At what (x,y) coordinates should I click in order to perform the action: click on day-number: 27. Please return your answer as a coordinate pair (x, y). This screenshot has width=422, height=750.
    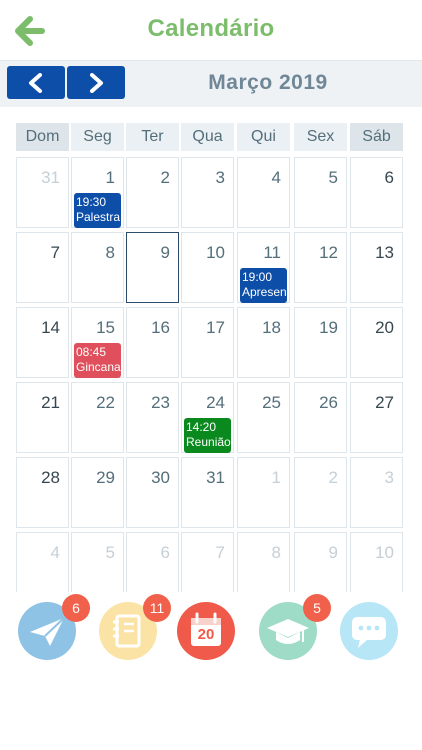
    Looking at the image, I should click on (384, 402).